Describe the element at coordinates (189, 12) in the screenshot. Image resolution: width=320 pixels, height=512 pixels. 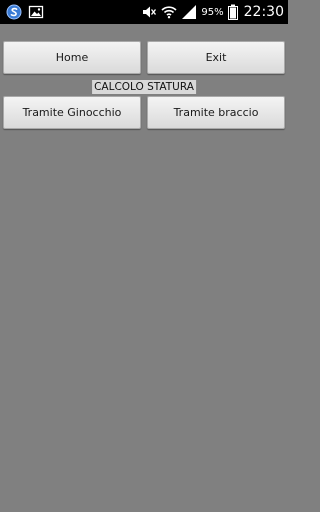
I see `signal-icon` at that location.